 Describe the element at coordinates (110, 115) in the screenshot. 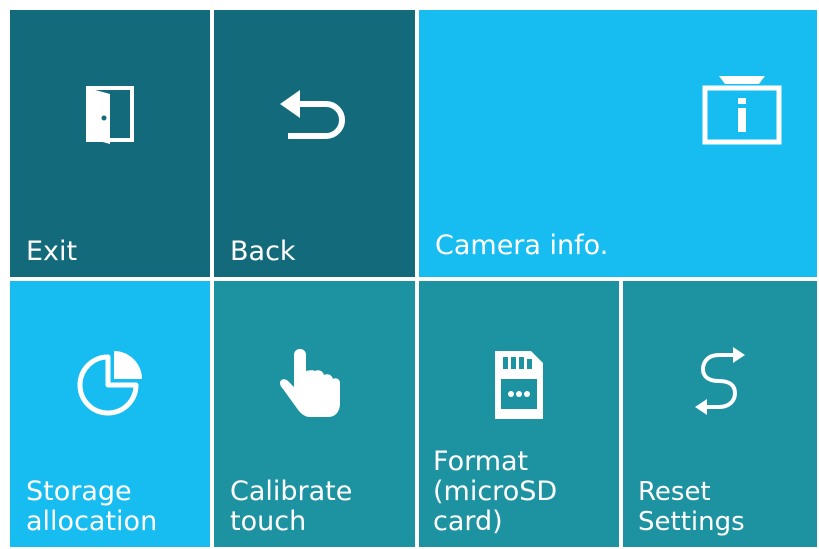

I see `exit-door-icon` at that location.